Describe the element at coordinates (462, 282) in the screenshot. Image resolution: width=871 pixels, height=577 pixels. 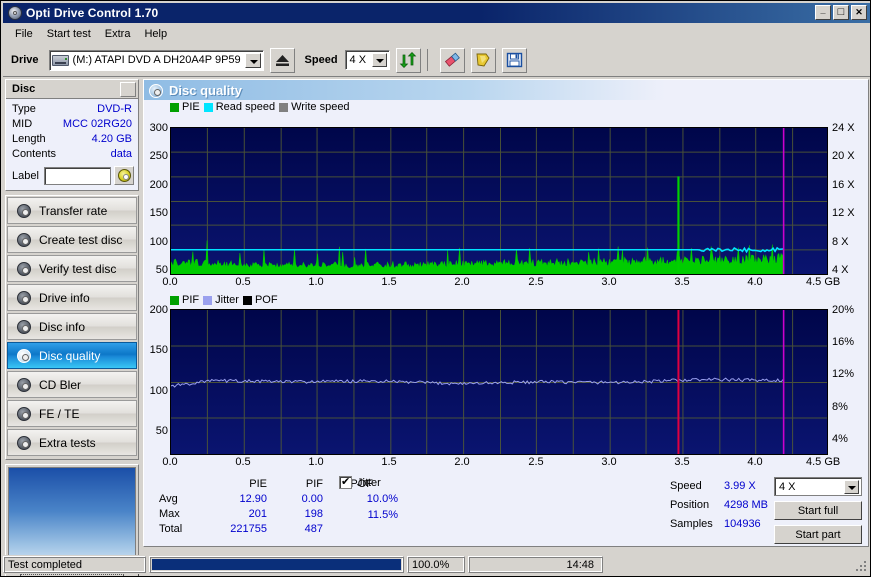
I see `pie-xtick-4: 2.0` at that location.